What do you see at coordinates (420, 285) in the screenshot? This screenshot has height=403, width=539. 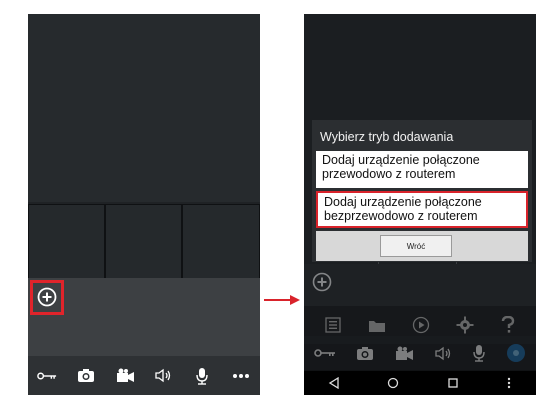 I see `control-panel` at bounding box center [420, 285].